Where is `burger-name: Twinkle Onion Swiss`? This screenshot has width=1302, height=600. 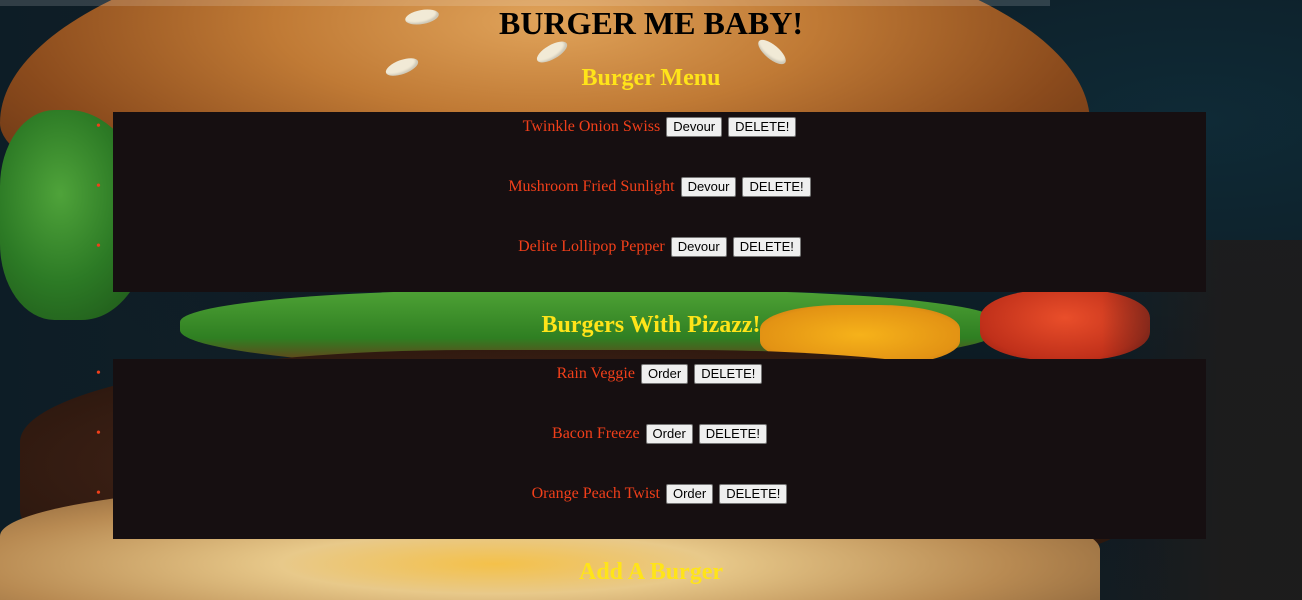 burger-name: Twinkle Onion Swiss is located at coordinates (591, 126).